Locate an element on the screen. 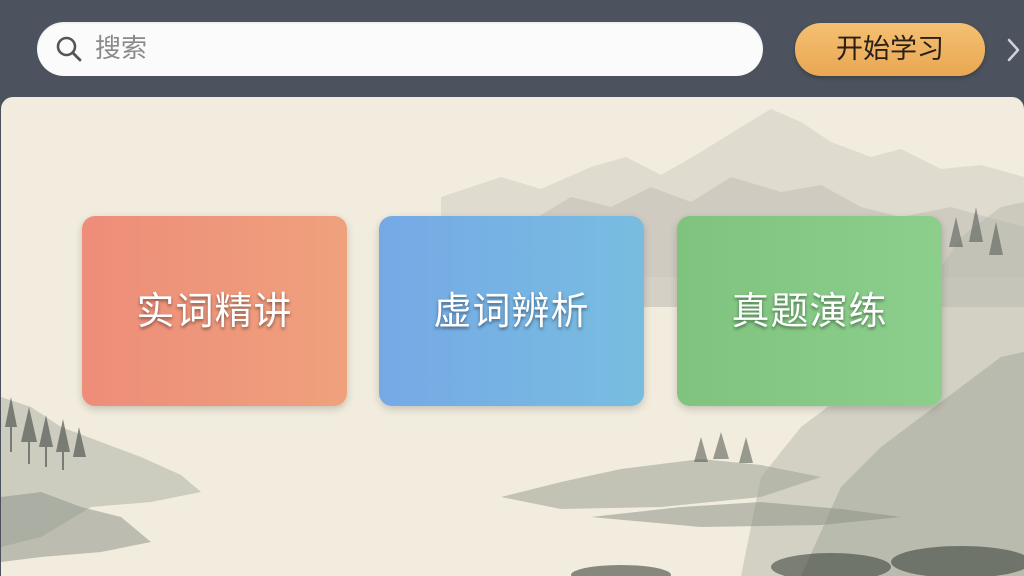  search-placeholder: 搜索 is located at coordinates (121, 49).